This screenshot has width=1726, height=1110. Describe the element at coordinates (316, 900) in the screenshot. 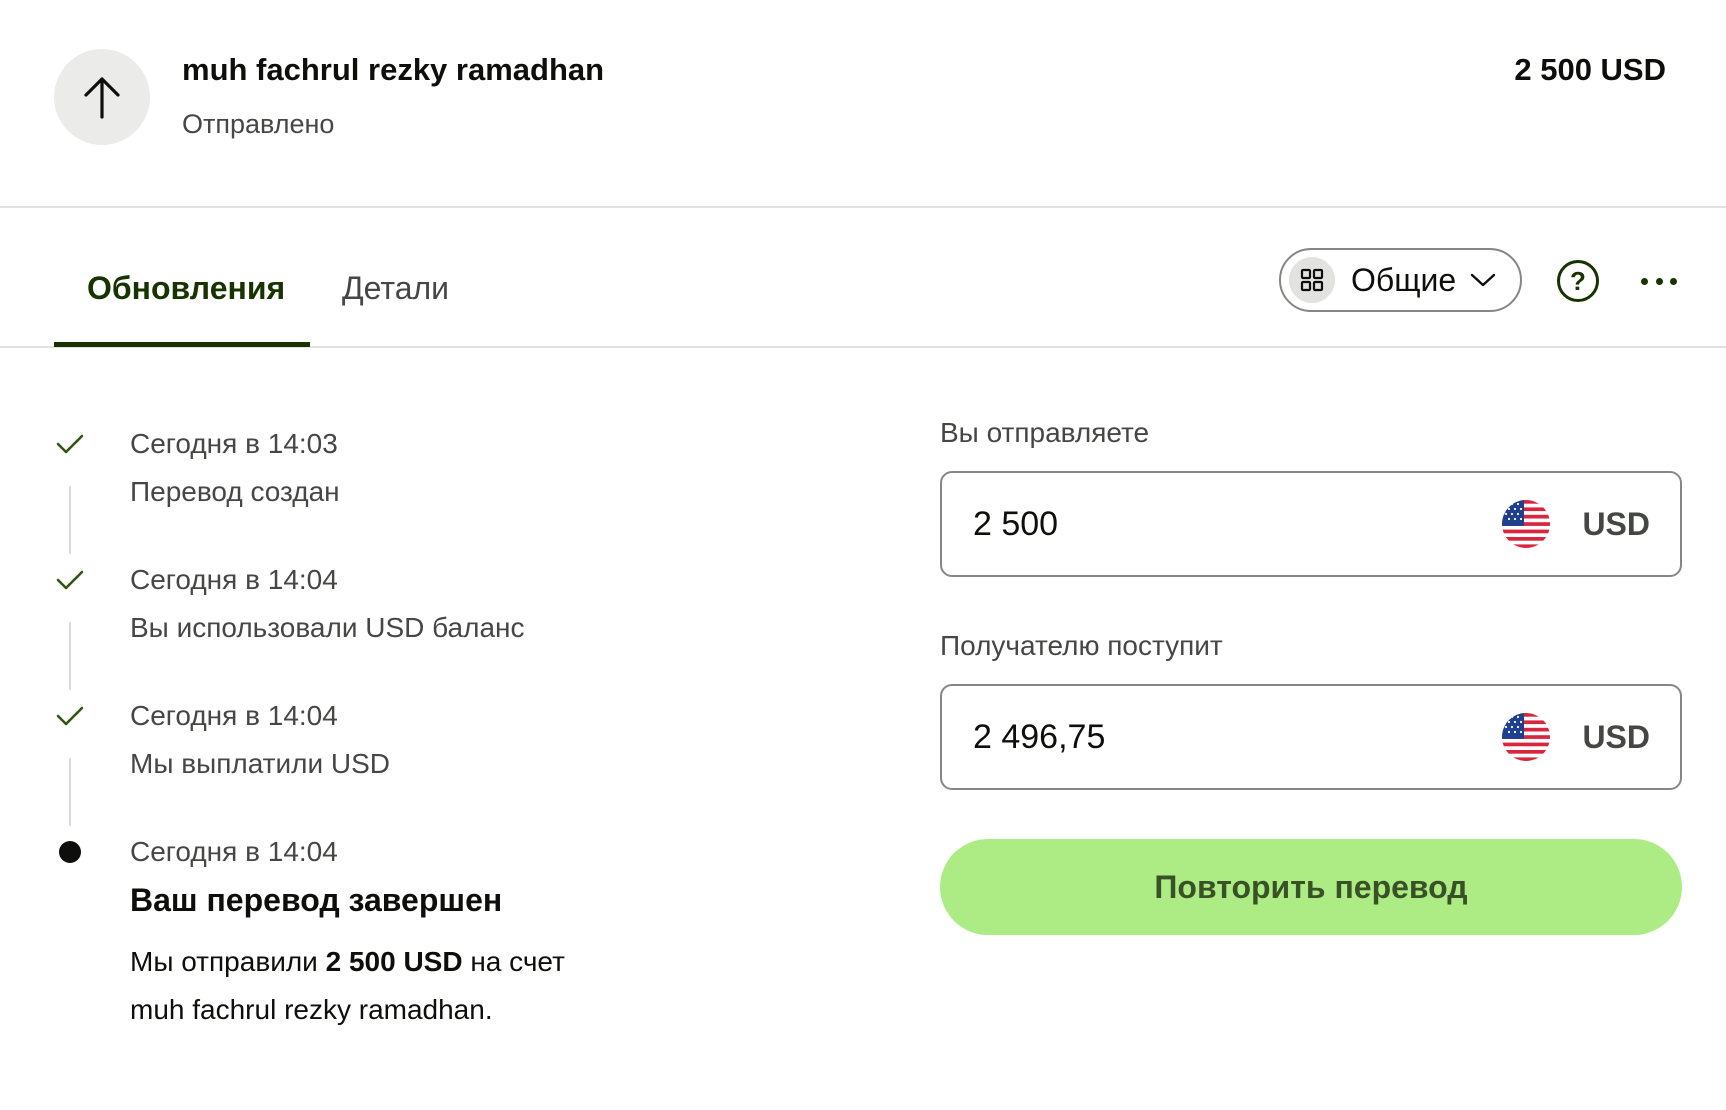

I see `timeline-title: Ваш перевод завершен` at that location.